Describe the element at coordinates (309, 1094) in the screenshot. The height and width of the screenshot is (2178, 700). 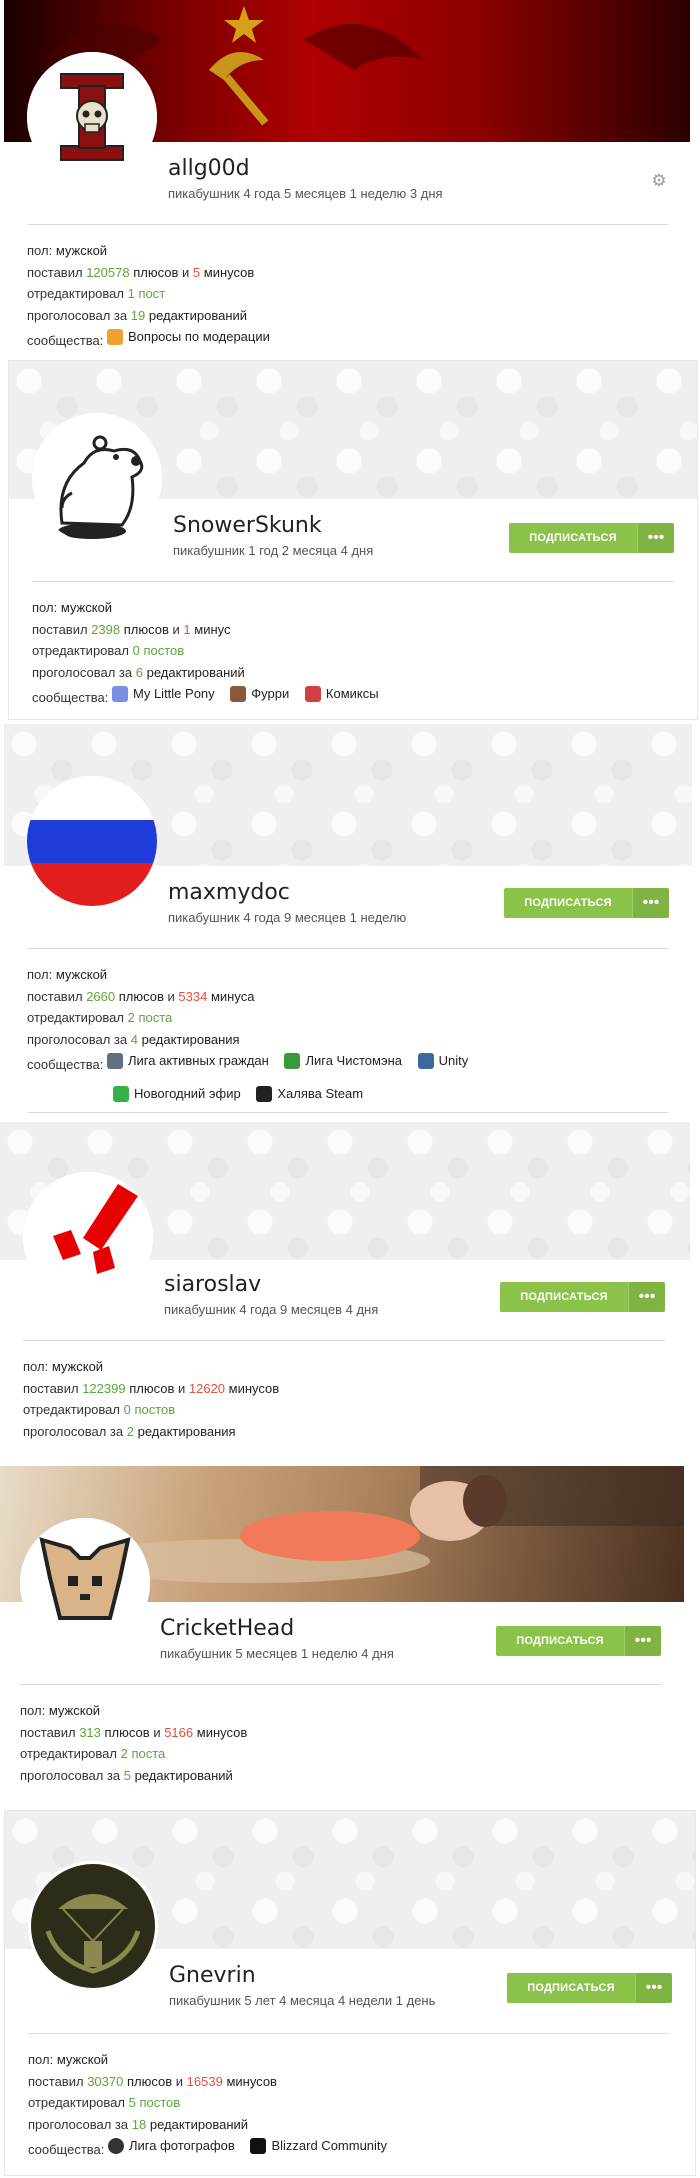
I see `community-link: Халява Steam` at that location.